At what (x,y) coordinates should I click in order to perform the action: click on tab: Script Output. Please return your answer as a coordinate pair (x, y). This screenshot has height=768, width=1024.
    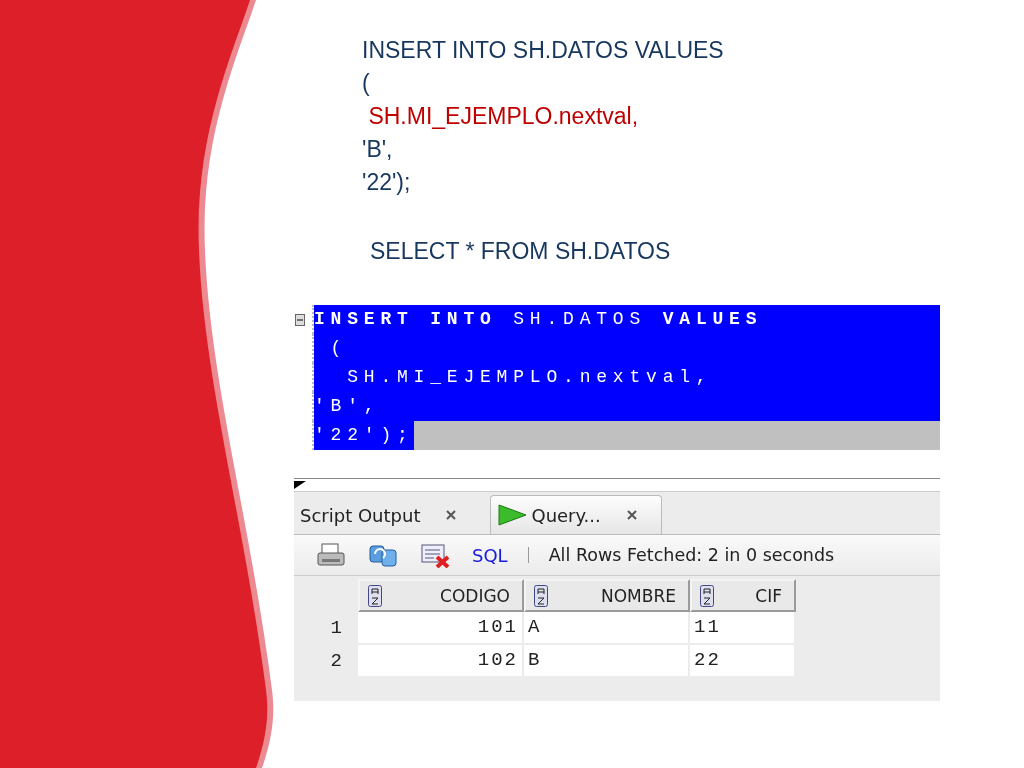
    Looking at the image, I should click on (385, 515).